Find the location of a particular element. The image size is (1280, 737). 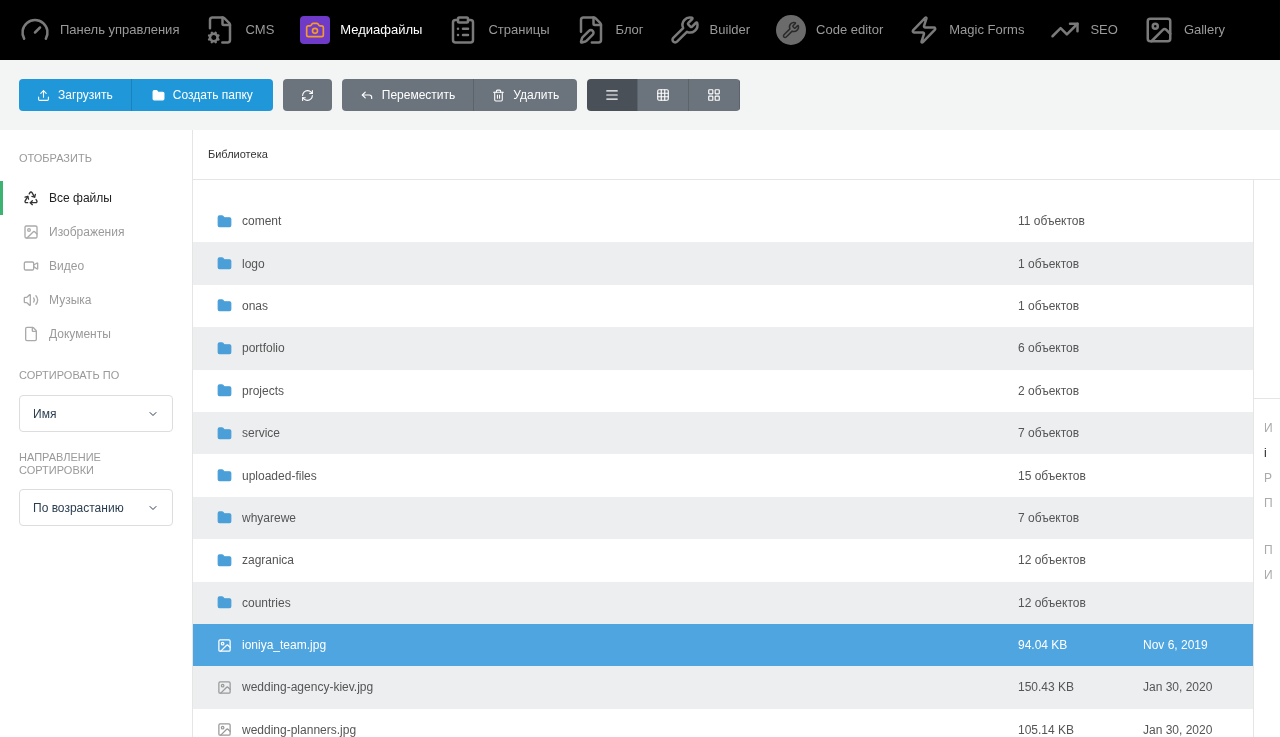

wrench-icon is located at coordinates (791, 30).